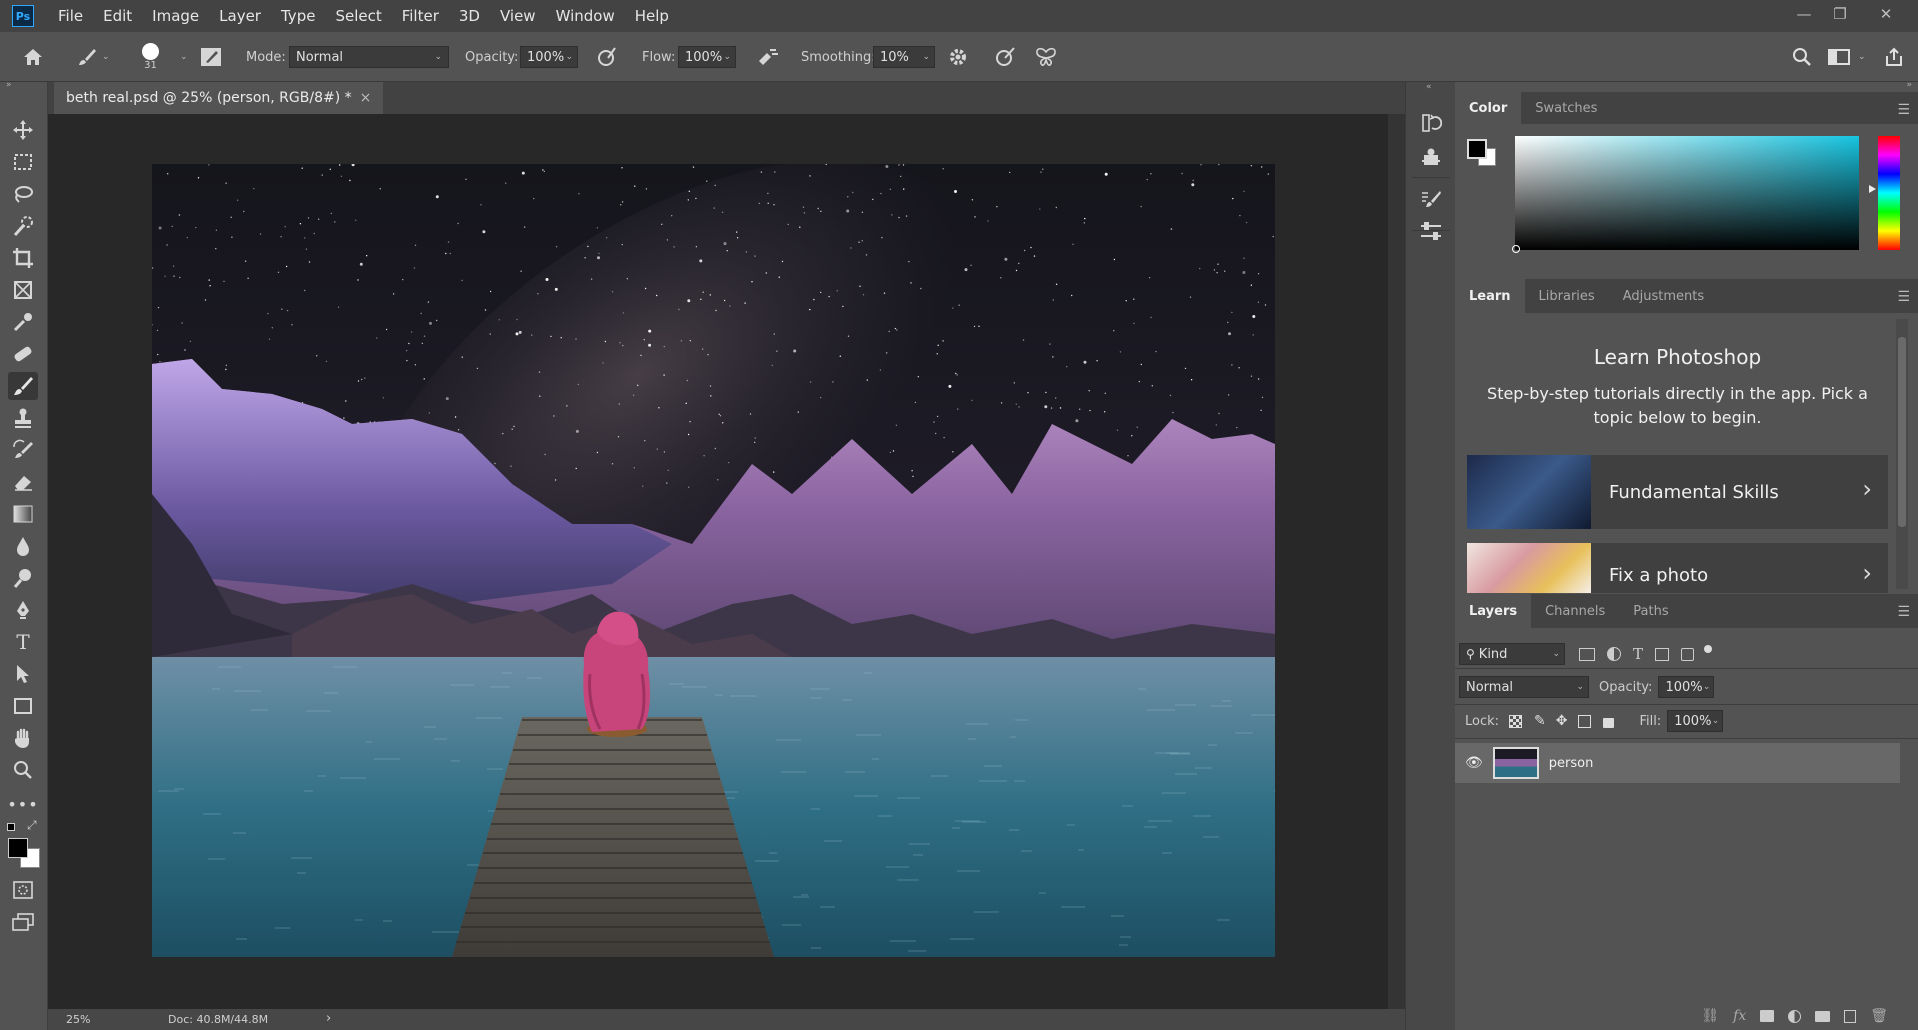 Image resolution: width=1918 pixels, height=1030 pixels. What do you see at coordinates (1795, 1016) in the screenshot?
I see `adjustment-layer-icon` at bounding box center [1795, 1016].